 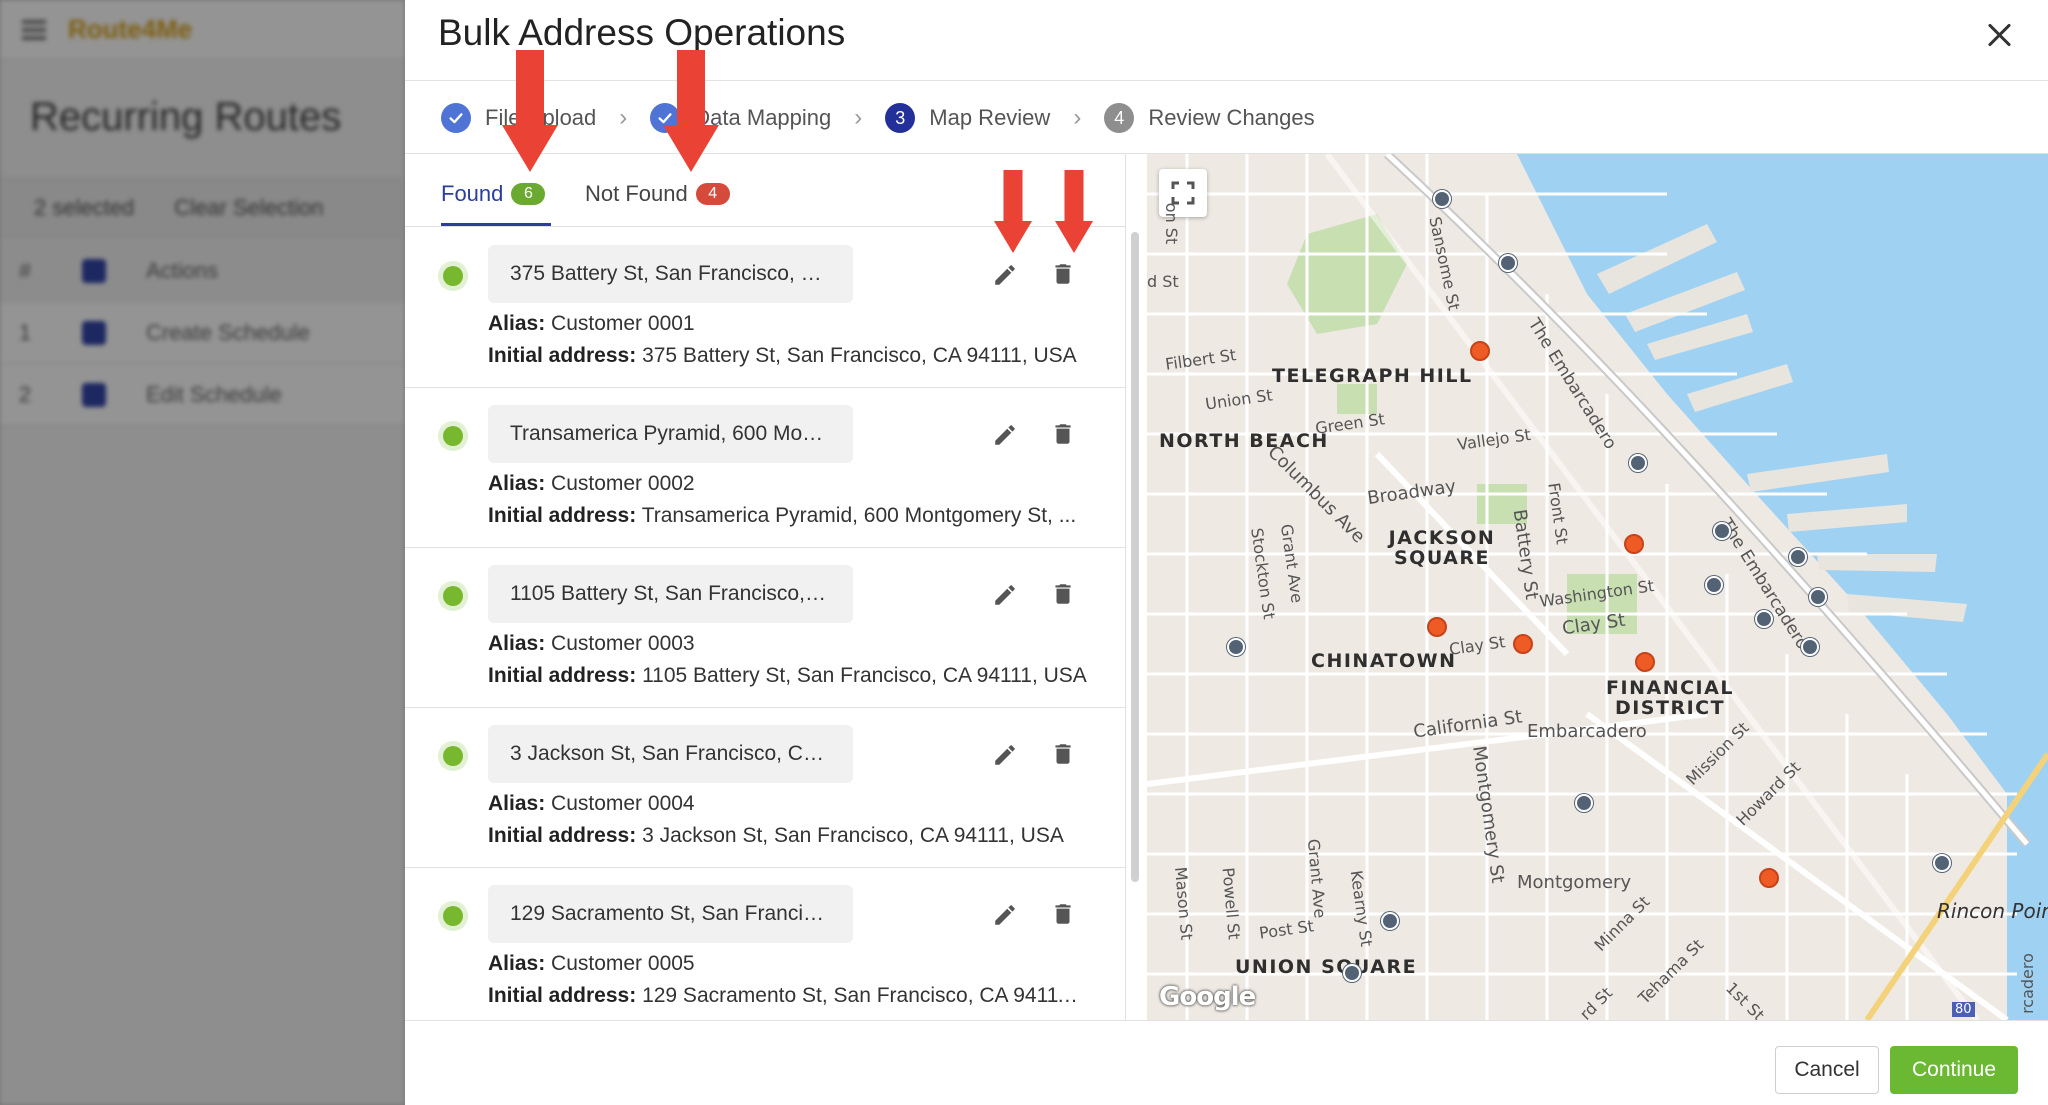 What do you see at coordinates (2027, 983) in the screenshot?
I see `street-label: rcadero` at bounding box center [2027, 983].